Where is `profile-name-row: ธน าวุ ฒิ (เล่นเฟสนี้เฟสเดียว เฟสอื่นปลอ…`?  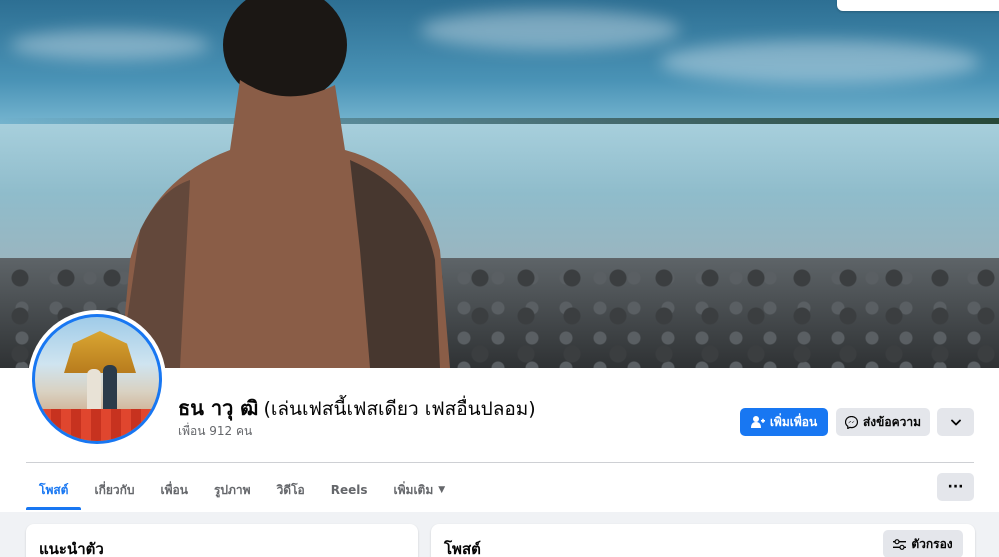
profile-name-row: ธน าวุ ฒิ (เล่นเฟสนี้เฟสเดียว เฟสอื่นปลอ… is located at coordinates (357, 408).